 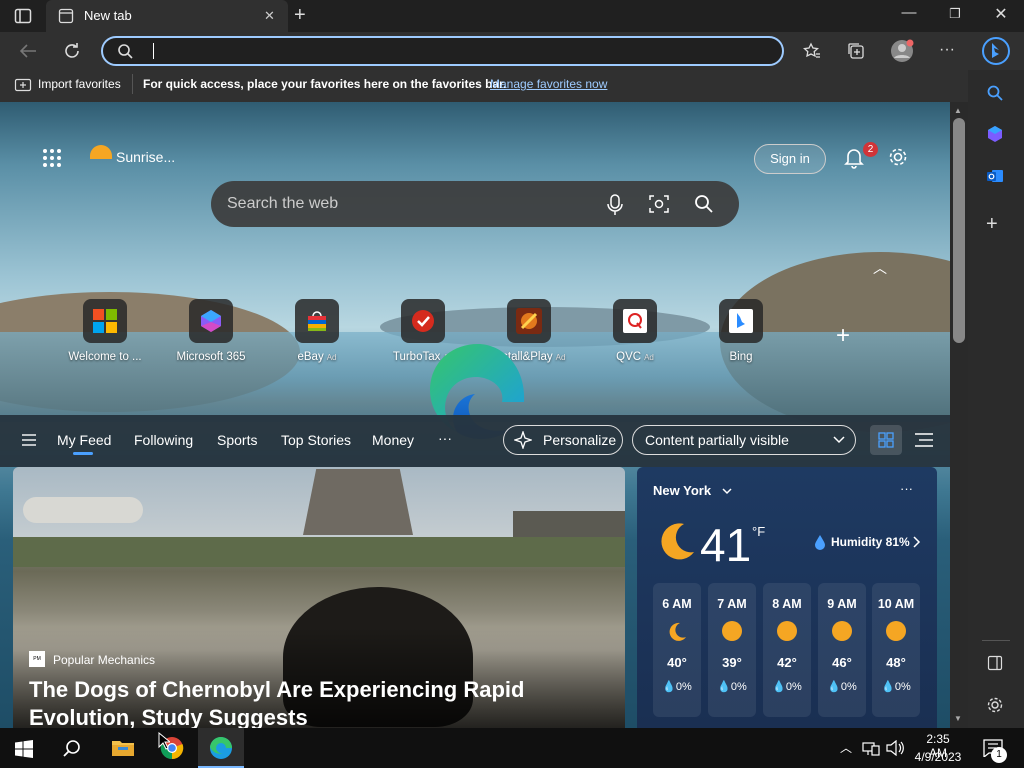 I want to click on apps-launcher-icon, so click(x=52, y=158).